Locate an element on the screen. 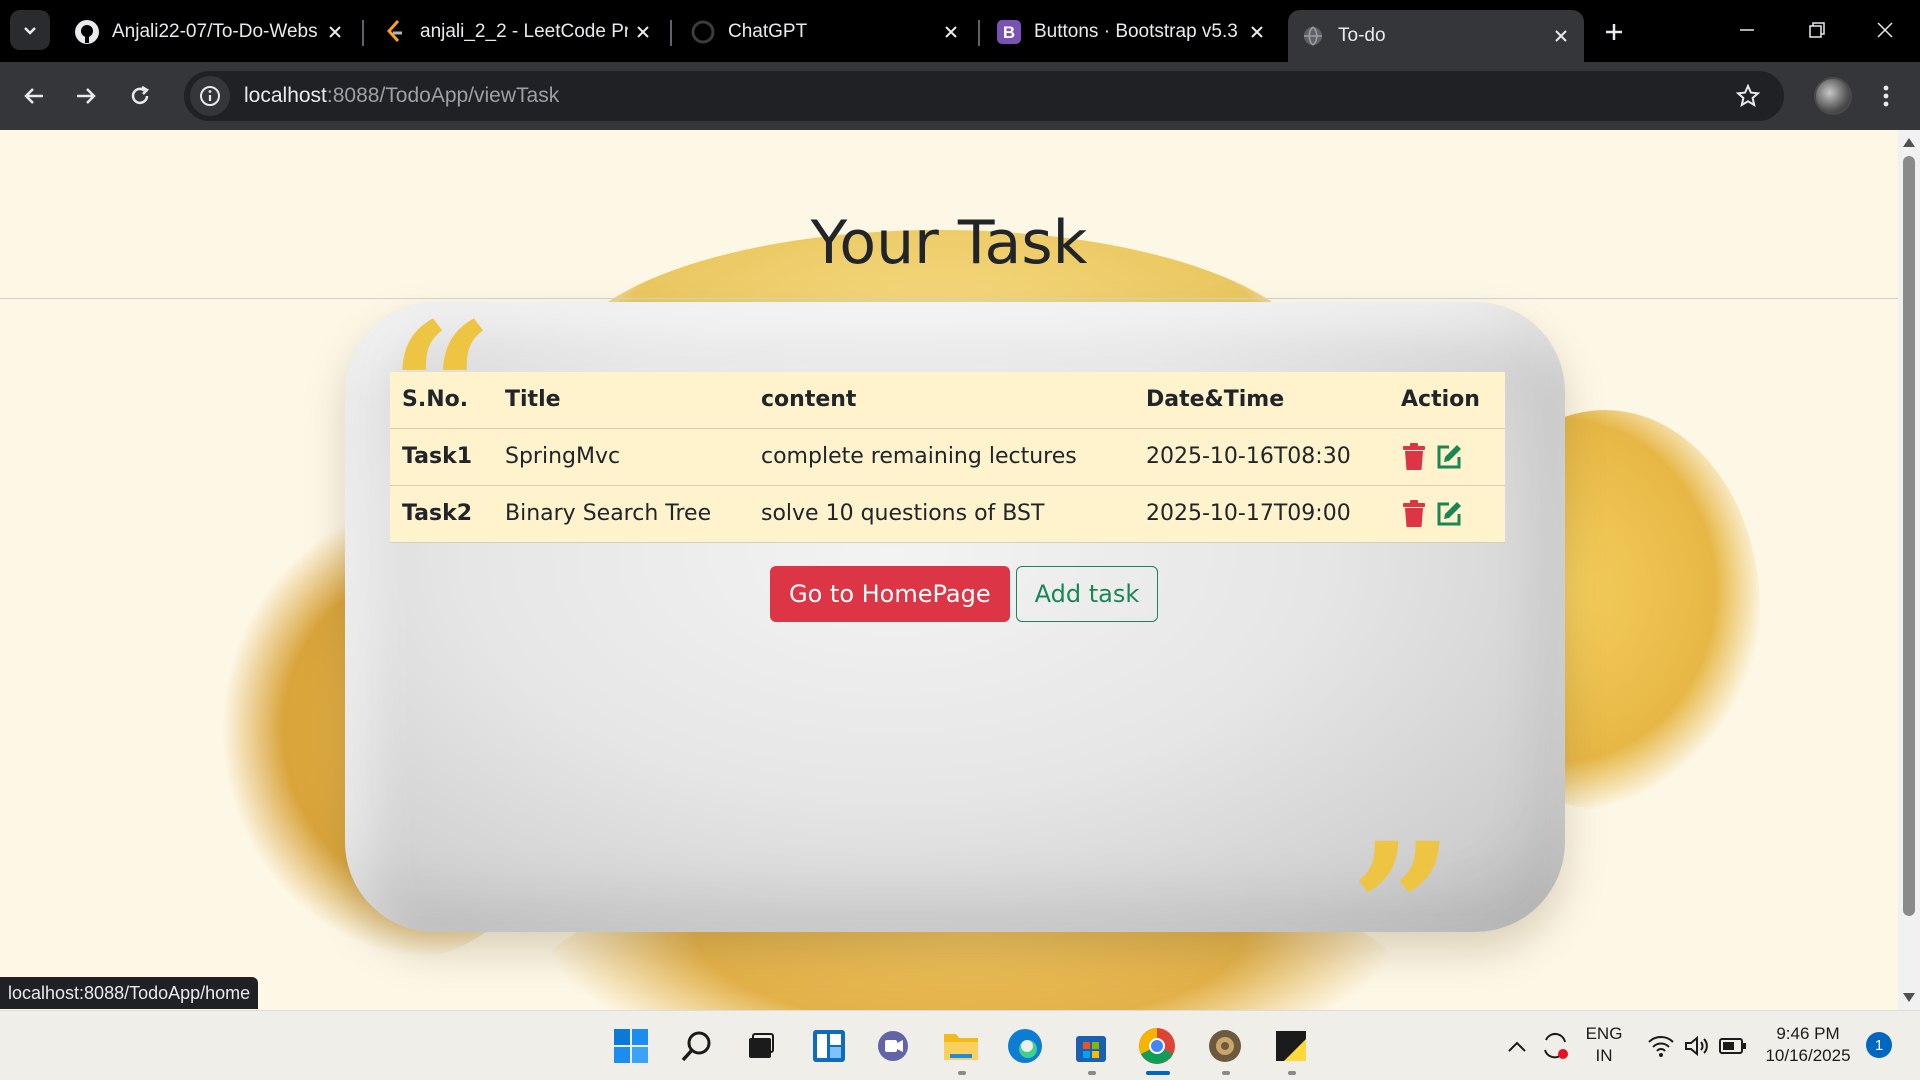  page-scrollbar is located at coordinates (1909, 570).